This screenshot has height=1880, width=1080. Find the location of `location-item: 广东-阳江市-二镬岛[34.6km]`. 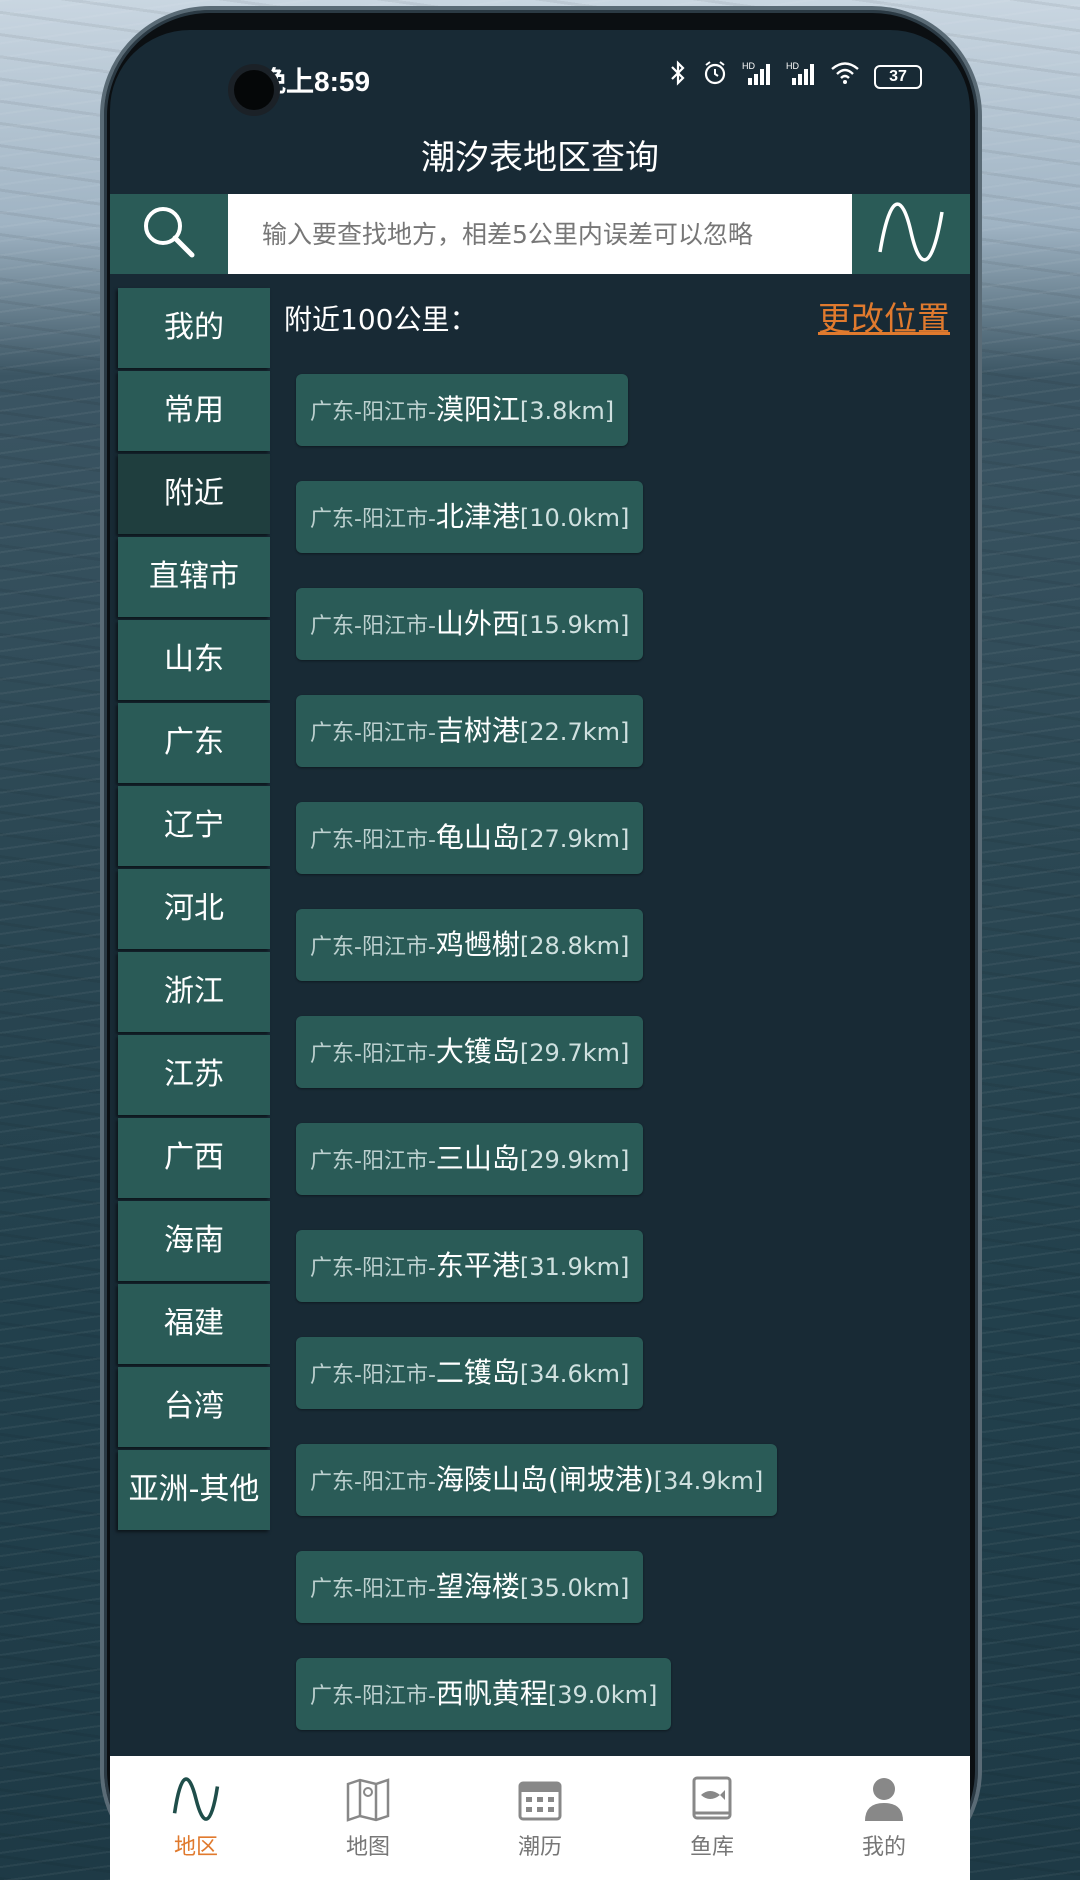

location-item: 广东-阳江市-二镬岛[34.6km] is located at coordinates (470, 1373).